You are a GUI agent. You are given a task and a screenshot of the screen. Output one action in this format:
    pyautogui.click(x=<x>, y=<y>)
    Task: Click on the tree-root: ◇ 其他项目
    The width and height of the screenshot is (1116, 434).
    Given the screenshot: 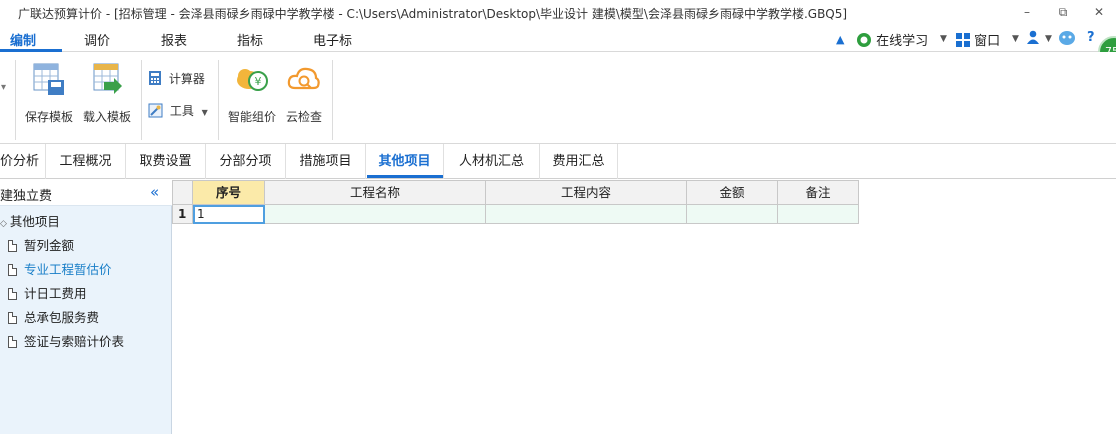 What is the action you would take?
    pyautogui.click(x=30, y=220)
    